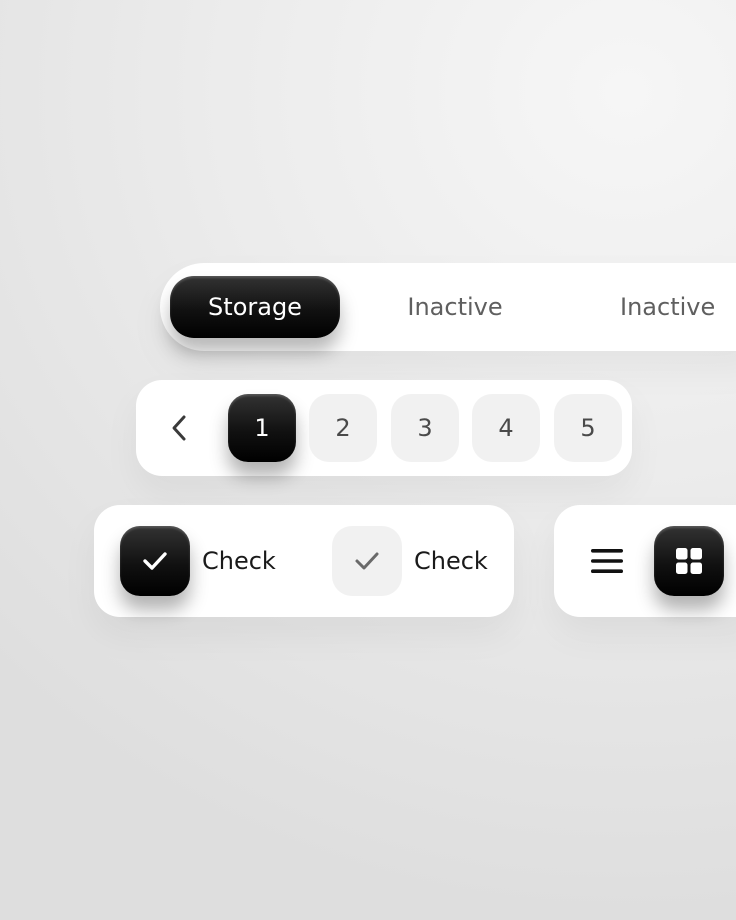 The height and width of the screenshot is (920, 736). I want to click on page-button-1: 1, so click(262, 428).